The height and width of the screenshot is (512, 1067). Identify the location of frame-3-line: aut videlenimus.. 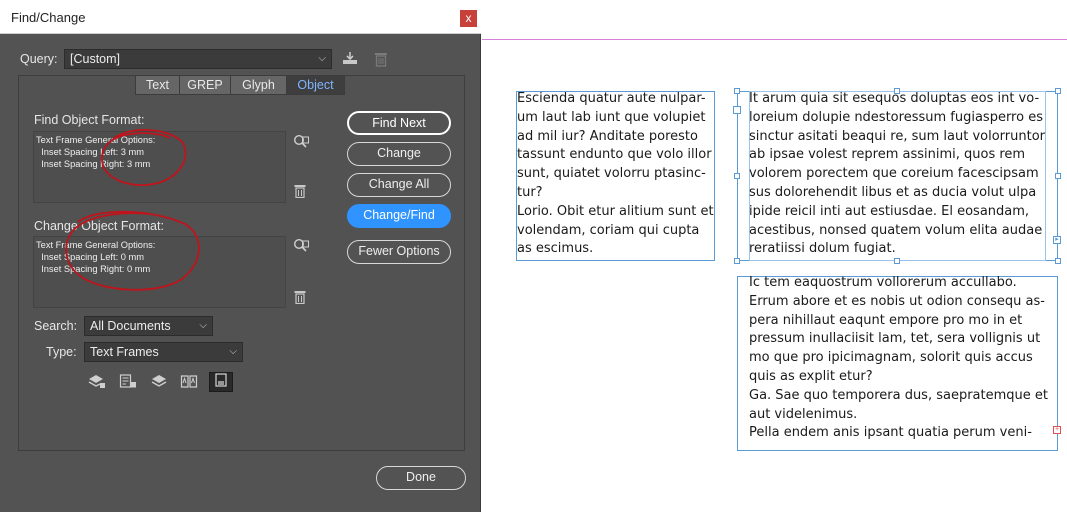
(803, 414).